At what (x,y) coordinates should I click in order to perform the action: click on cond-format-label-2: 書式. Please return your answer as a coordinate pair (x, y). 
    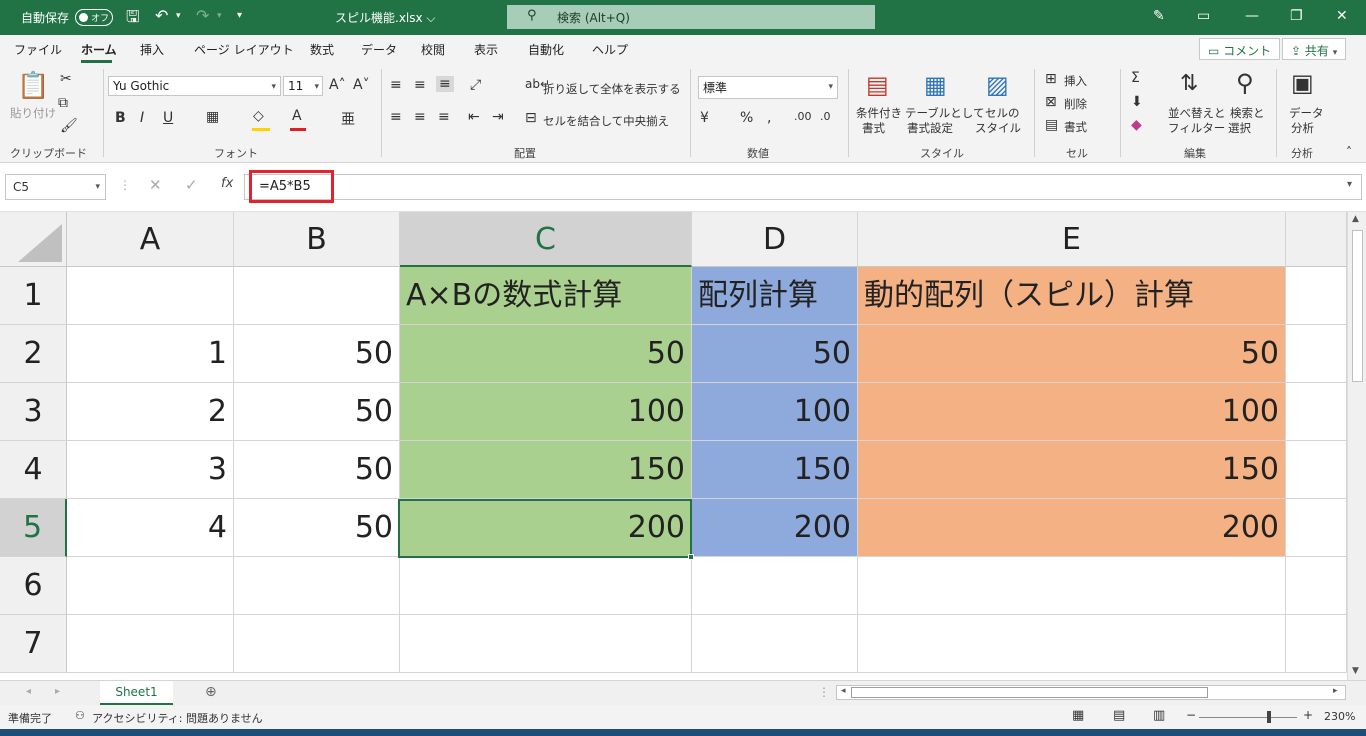
    Looking at the image, I should click on (873, 128).